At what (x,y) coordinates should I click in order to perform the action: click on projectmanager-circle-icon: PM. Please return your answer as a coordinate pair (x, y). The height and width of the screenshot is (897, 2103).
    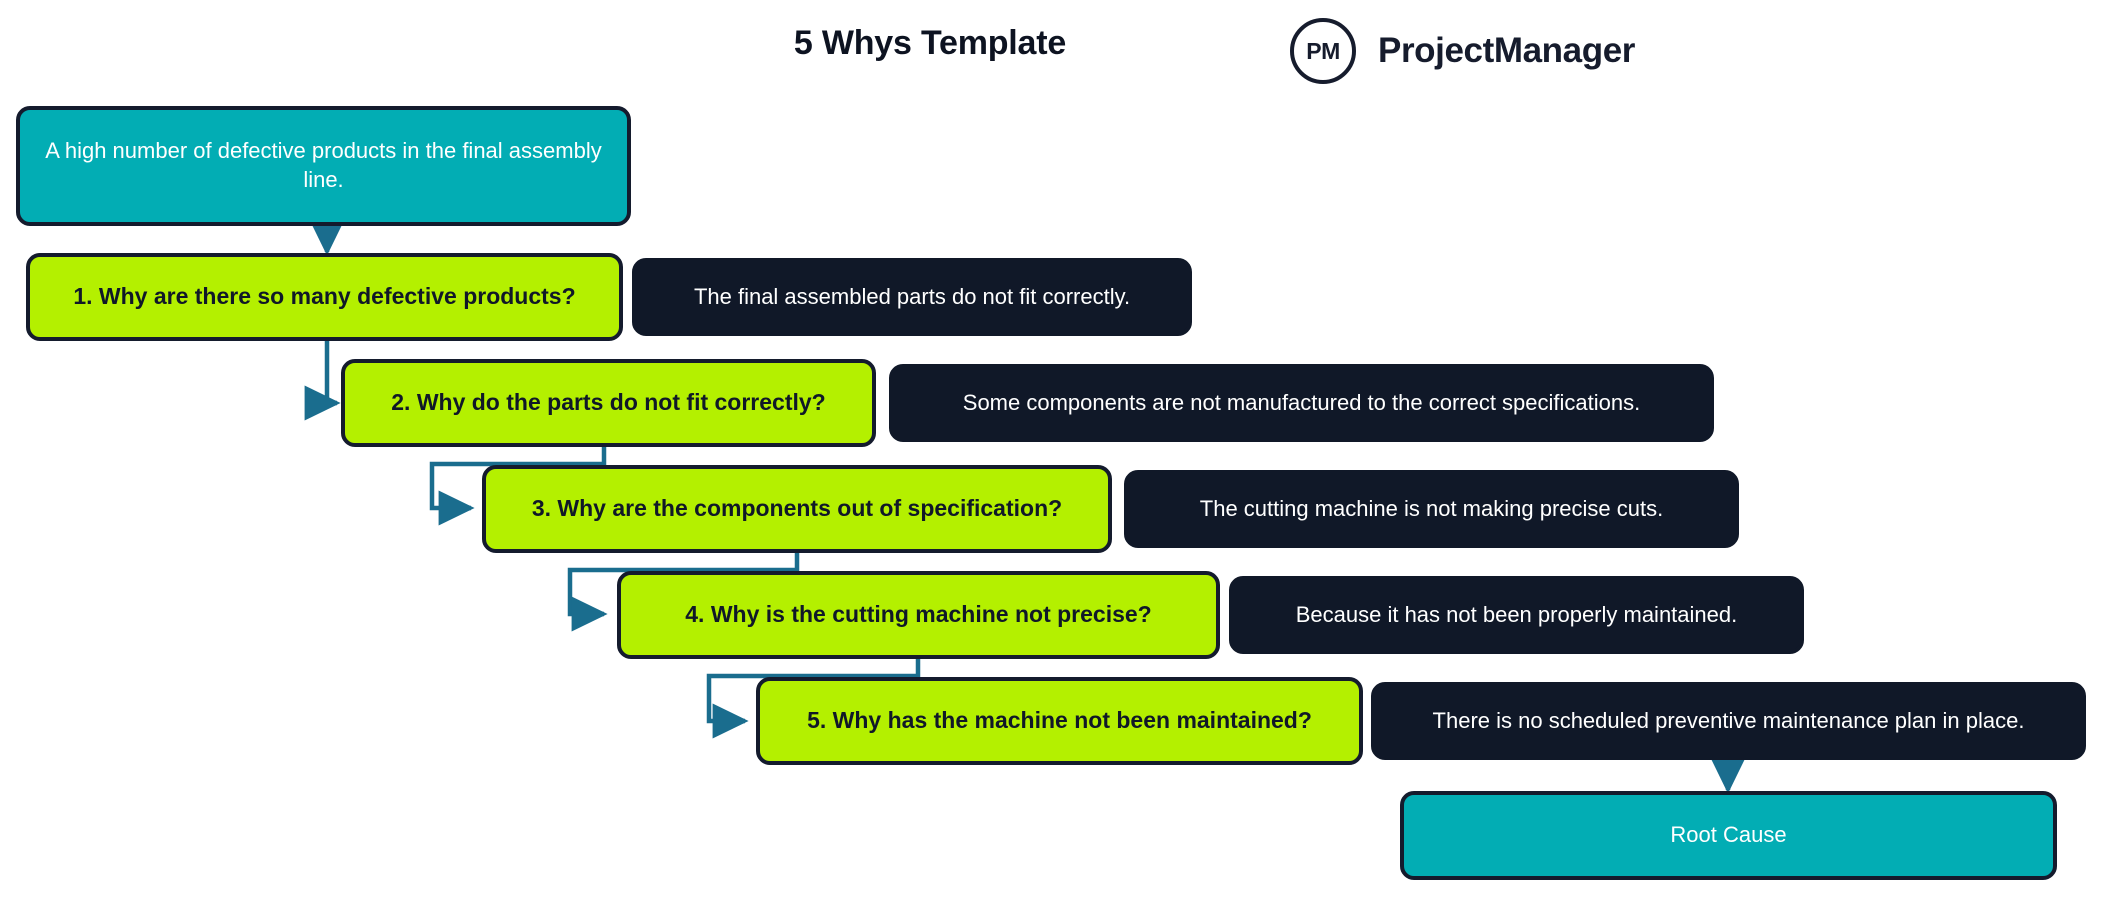
    Looking at the image, I should click on (1323, 51).